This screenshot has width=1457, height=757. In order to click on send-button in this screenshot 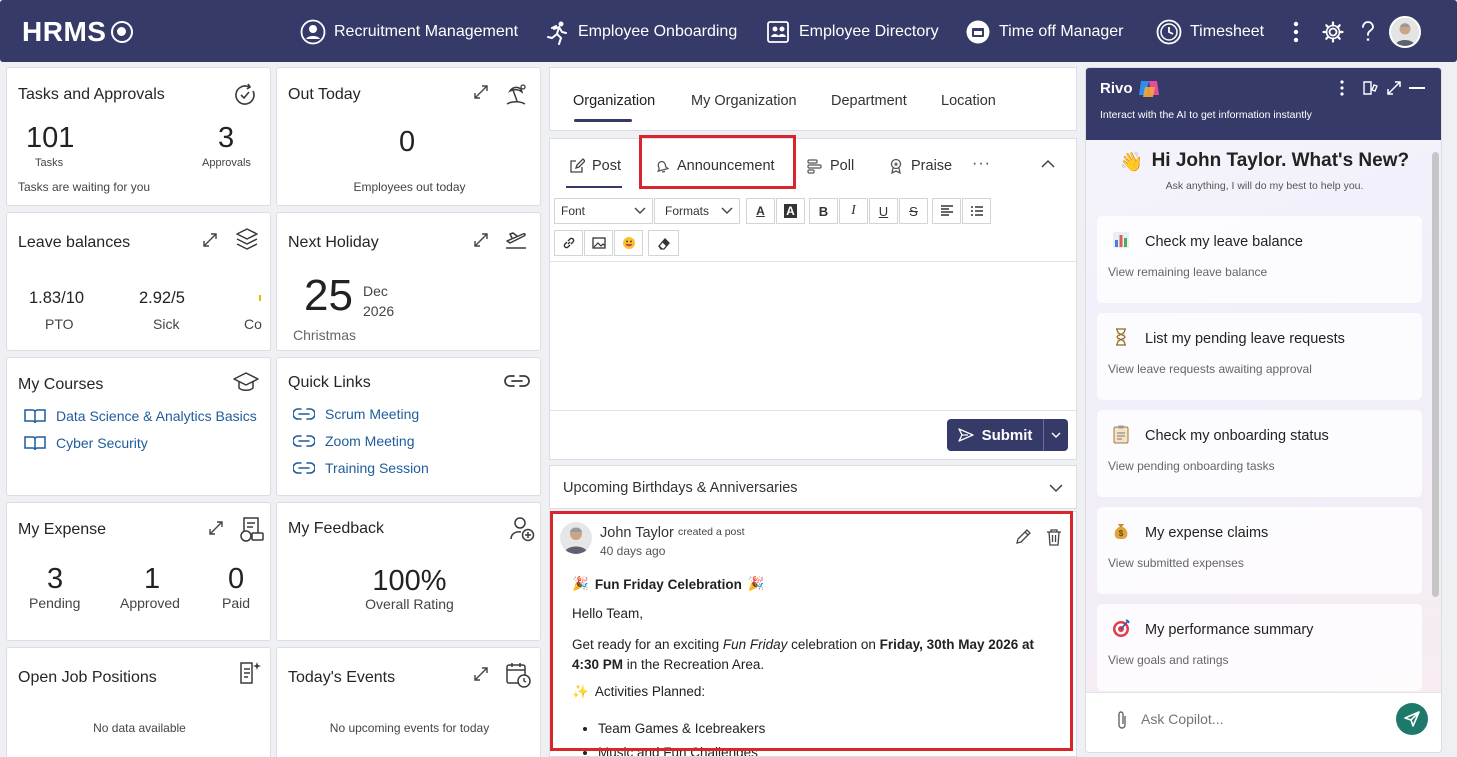, I will do `click(1412, 719)`.